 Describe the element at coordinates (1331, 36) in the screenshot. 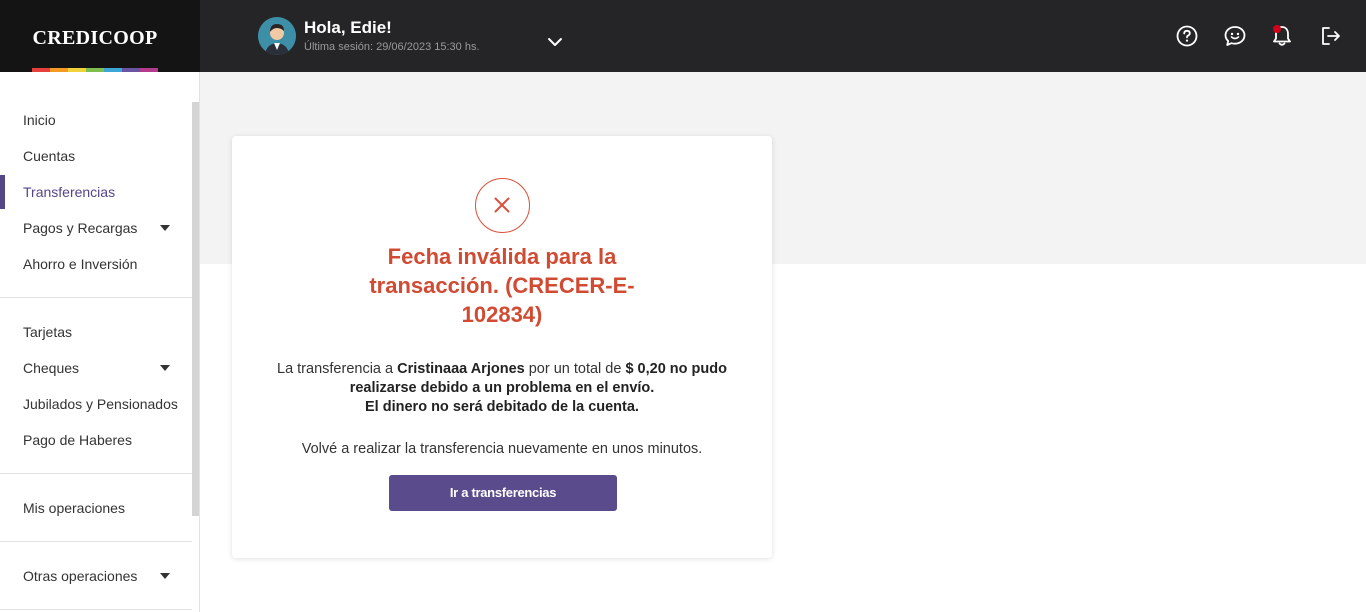

I see `logout-icon` at that location.